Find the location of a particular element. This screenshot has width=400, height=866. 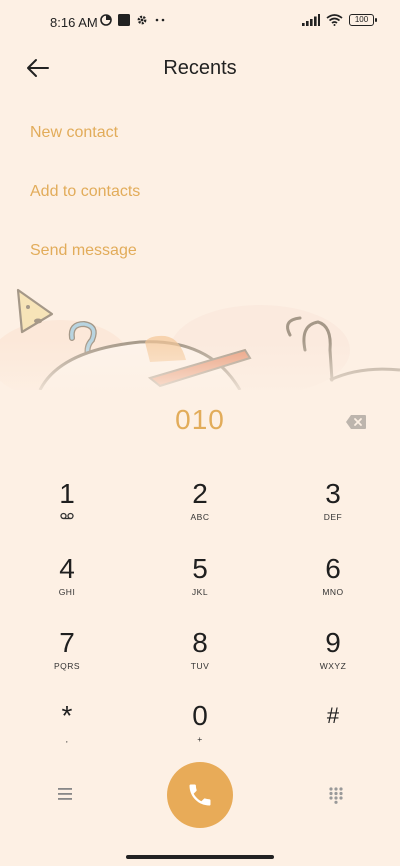

page-title: Recents is located at coordinates (200, 68).